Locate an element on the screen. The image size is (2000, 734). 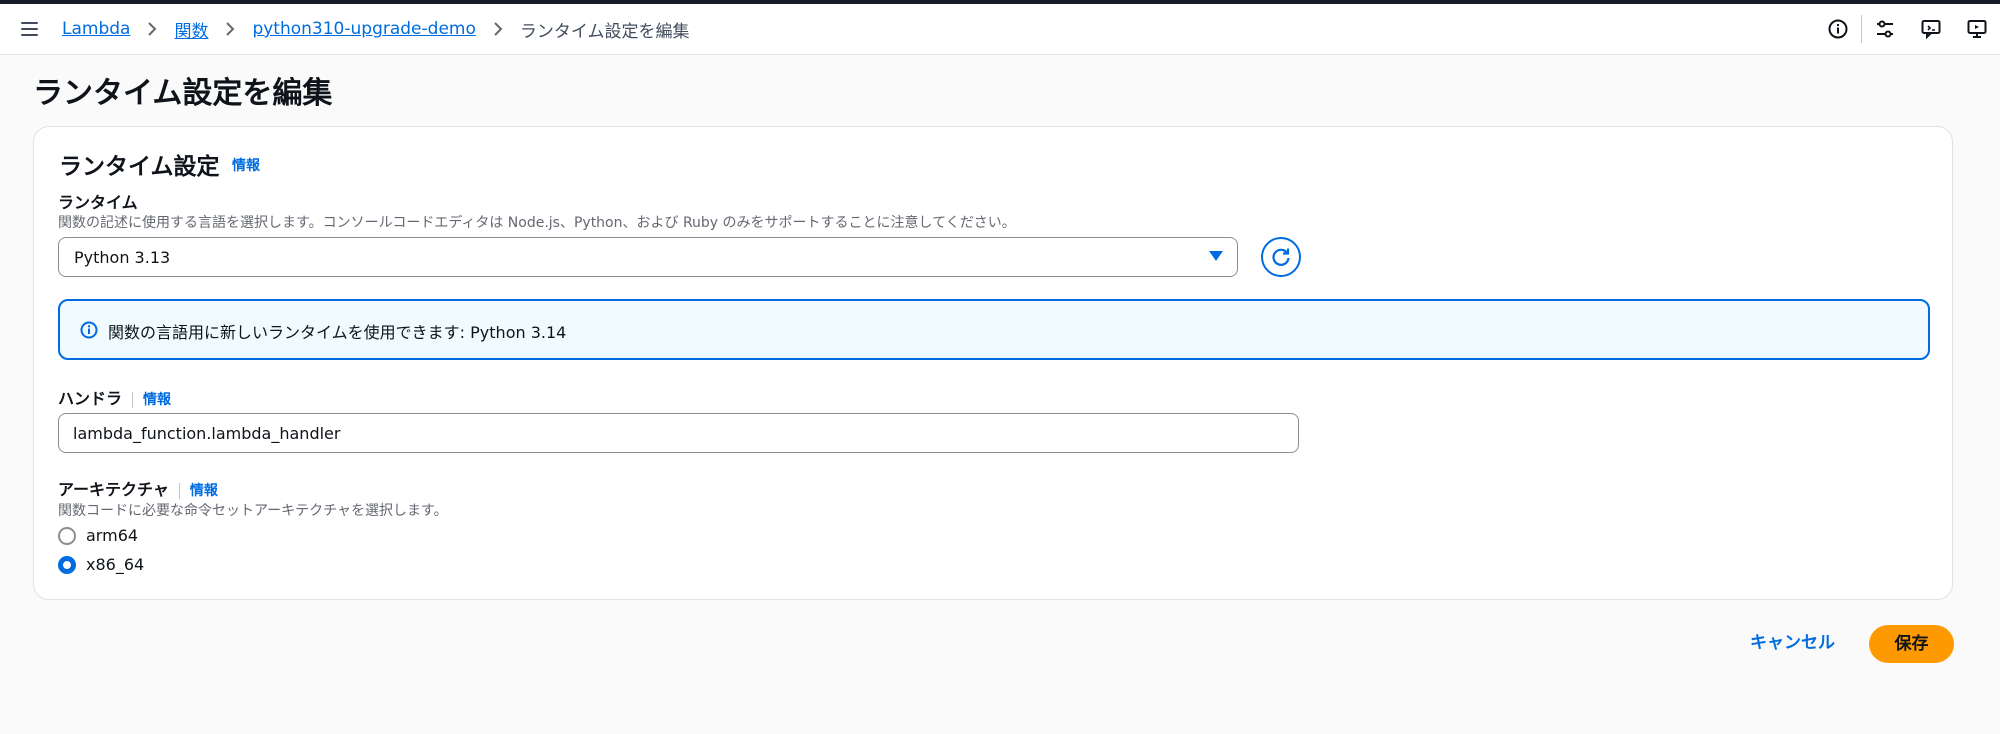
architecture-label: アーキテクチャ is located at coordinates (113, 489).